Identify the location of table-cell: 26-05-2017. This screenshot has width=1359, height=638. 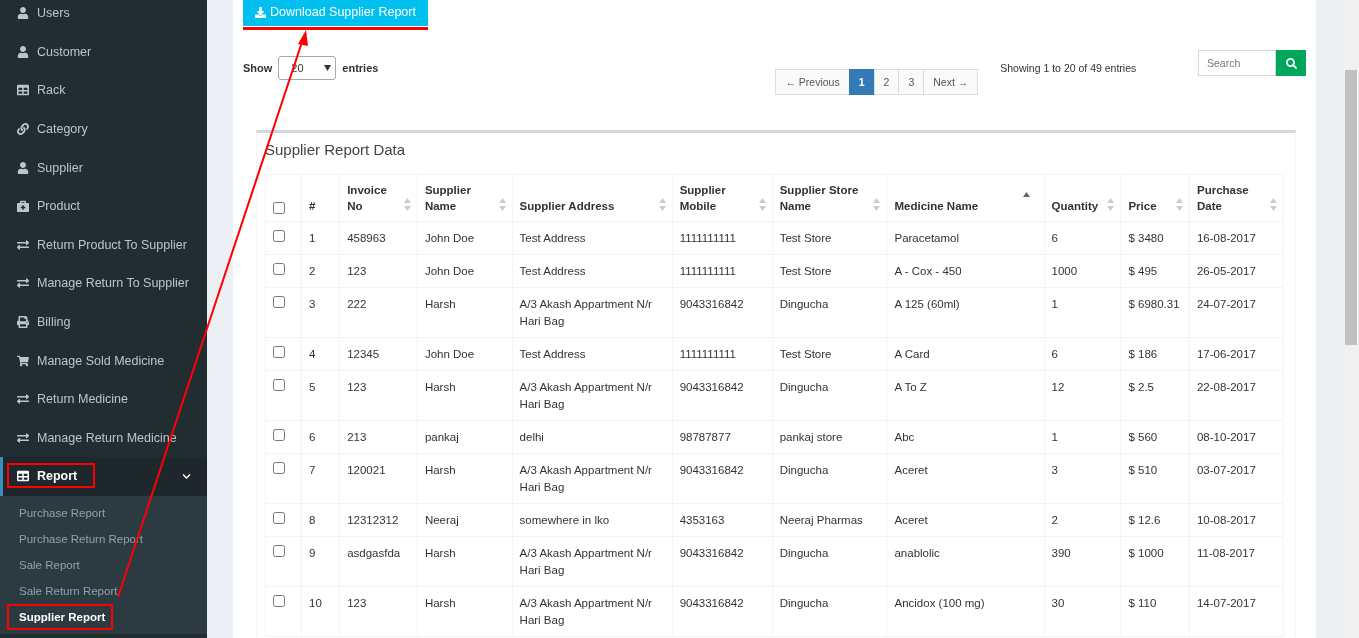
(1226, 271).